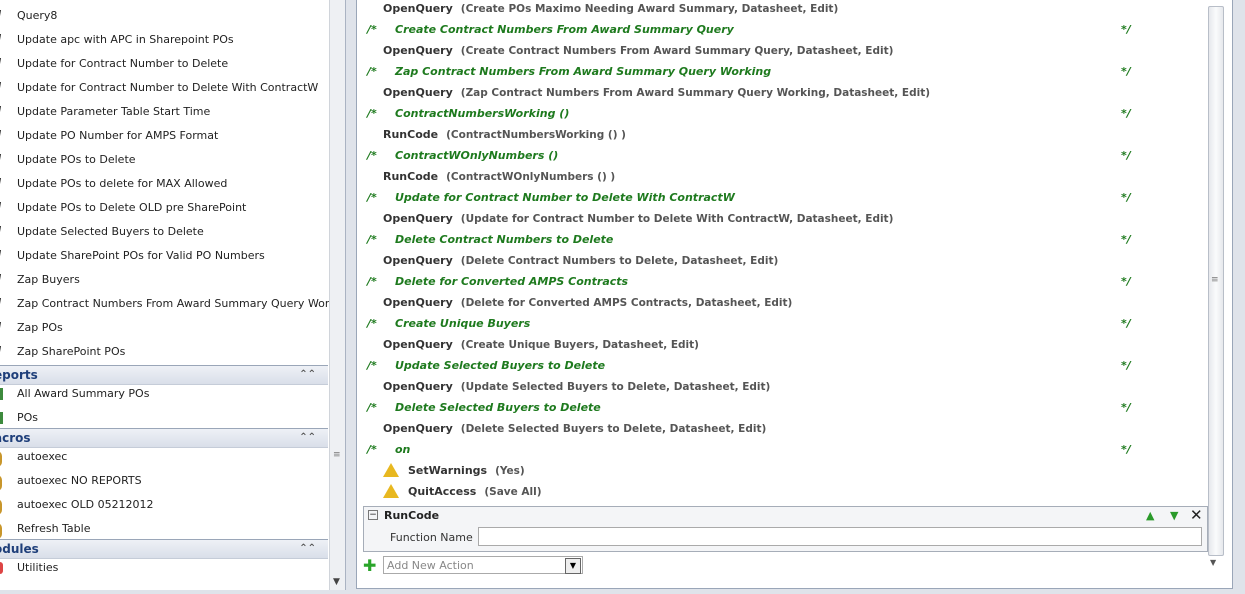  Describe the element at coordinates (483, 565) in the screenshot. I see `add-new-action-dropdown: Add New Action ▼` at that location.